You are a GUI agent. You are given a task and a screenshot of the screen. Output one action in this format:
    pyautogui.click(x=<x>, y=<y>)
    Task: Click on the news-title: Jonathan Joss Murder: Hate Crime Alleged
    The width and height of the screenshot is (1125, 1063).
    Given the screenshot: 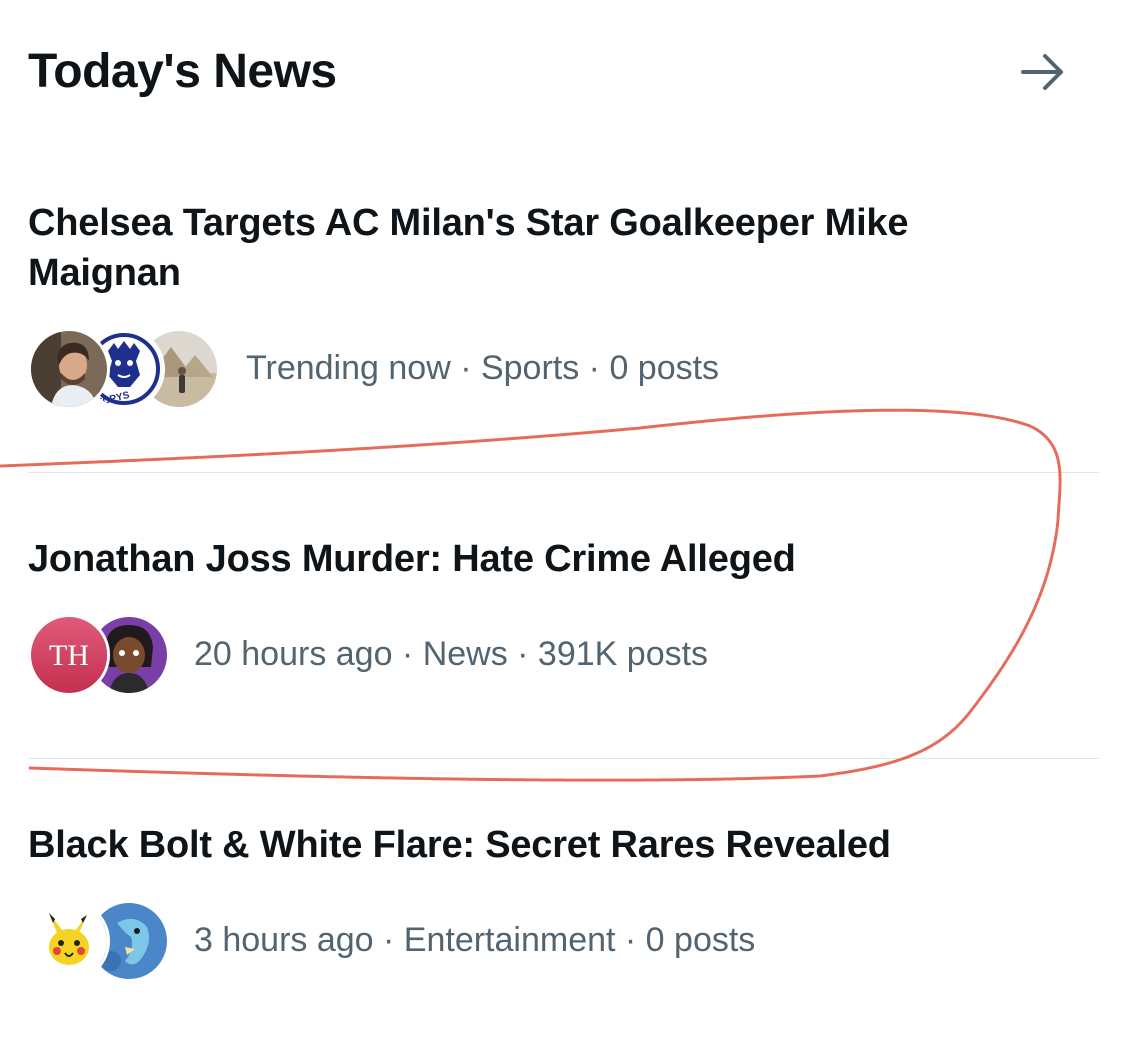 What is the action you would take?
    pyautogui.click(x=412, y=559)
    